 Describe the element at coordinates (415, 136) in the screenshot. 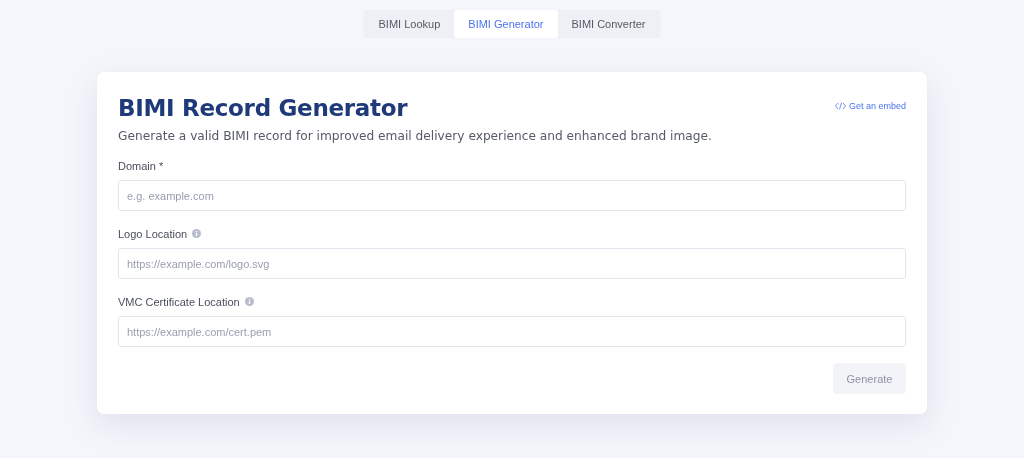

I see `subtitle: Generate a valid BIMI record for improved email delivery experience and enhanced brand image.` at that location.